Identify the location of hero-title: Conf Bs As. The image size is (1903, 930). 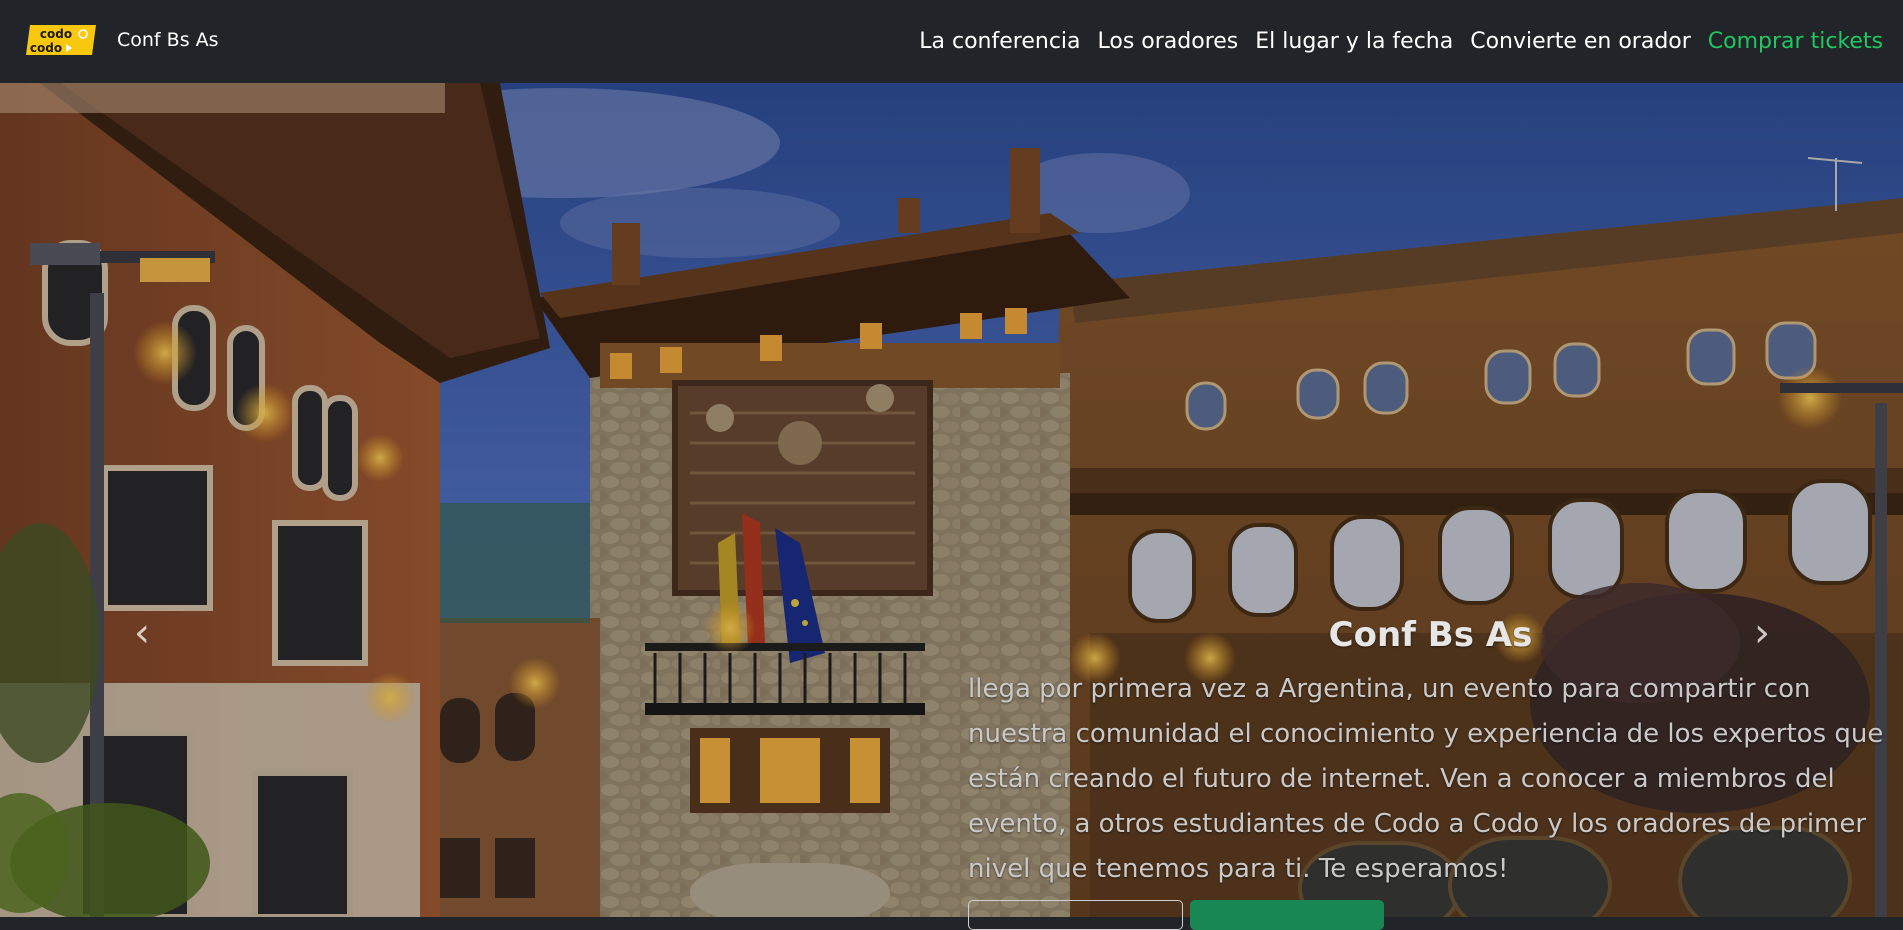
(1430, 635).